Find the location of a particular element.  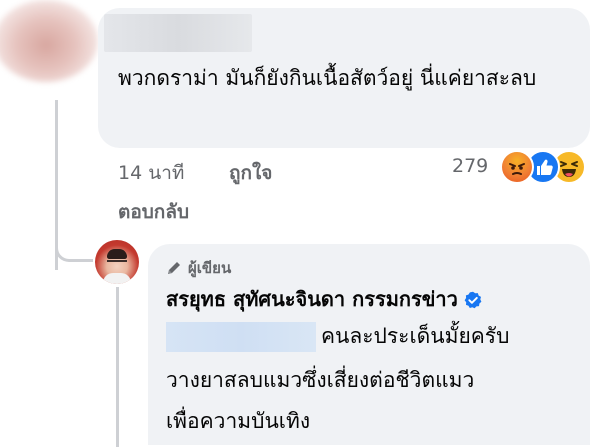

author-name-row: สรยุทธ สุทัศนะจินดา กรรมกรข่าว is located at coordinates (324, 299).